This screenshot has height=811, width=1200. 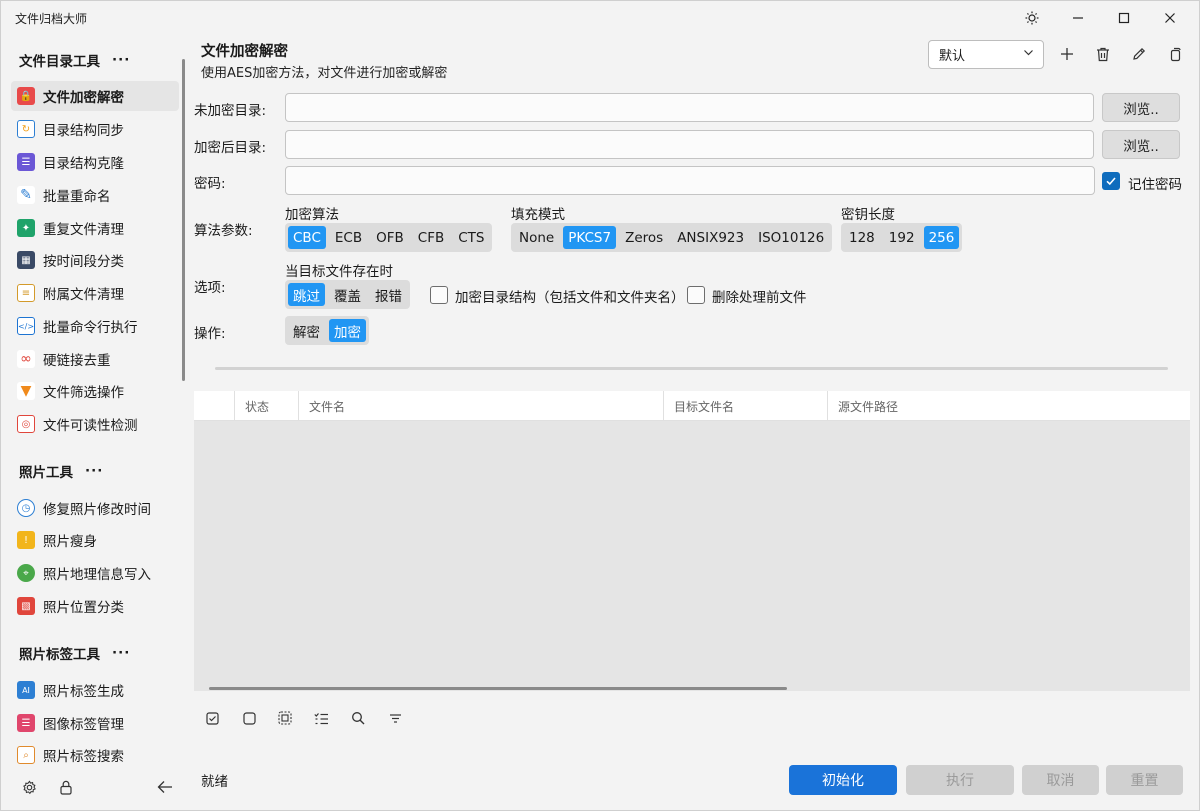 I want to click on copy-icon, so click(x=1175, y=54).